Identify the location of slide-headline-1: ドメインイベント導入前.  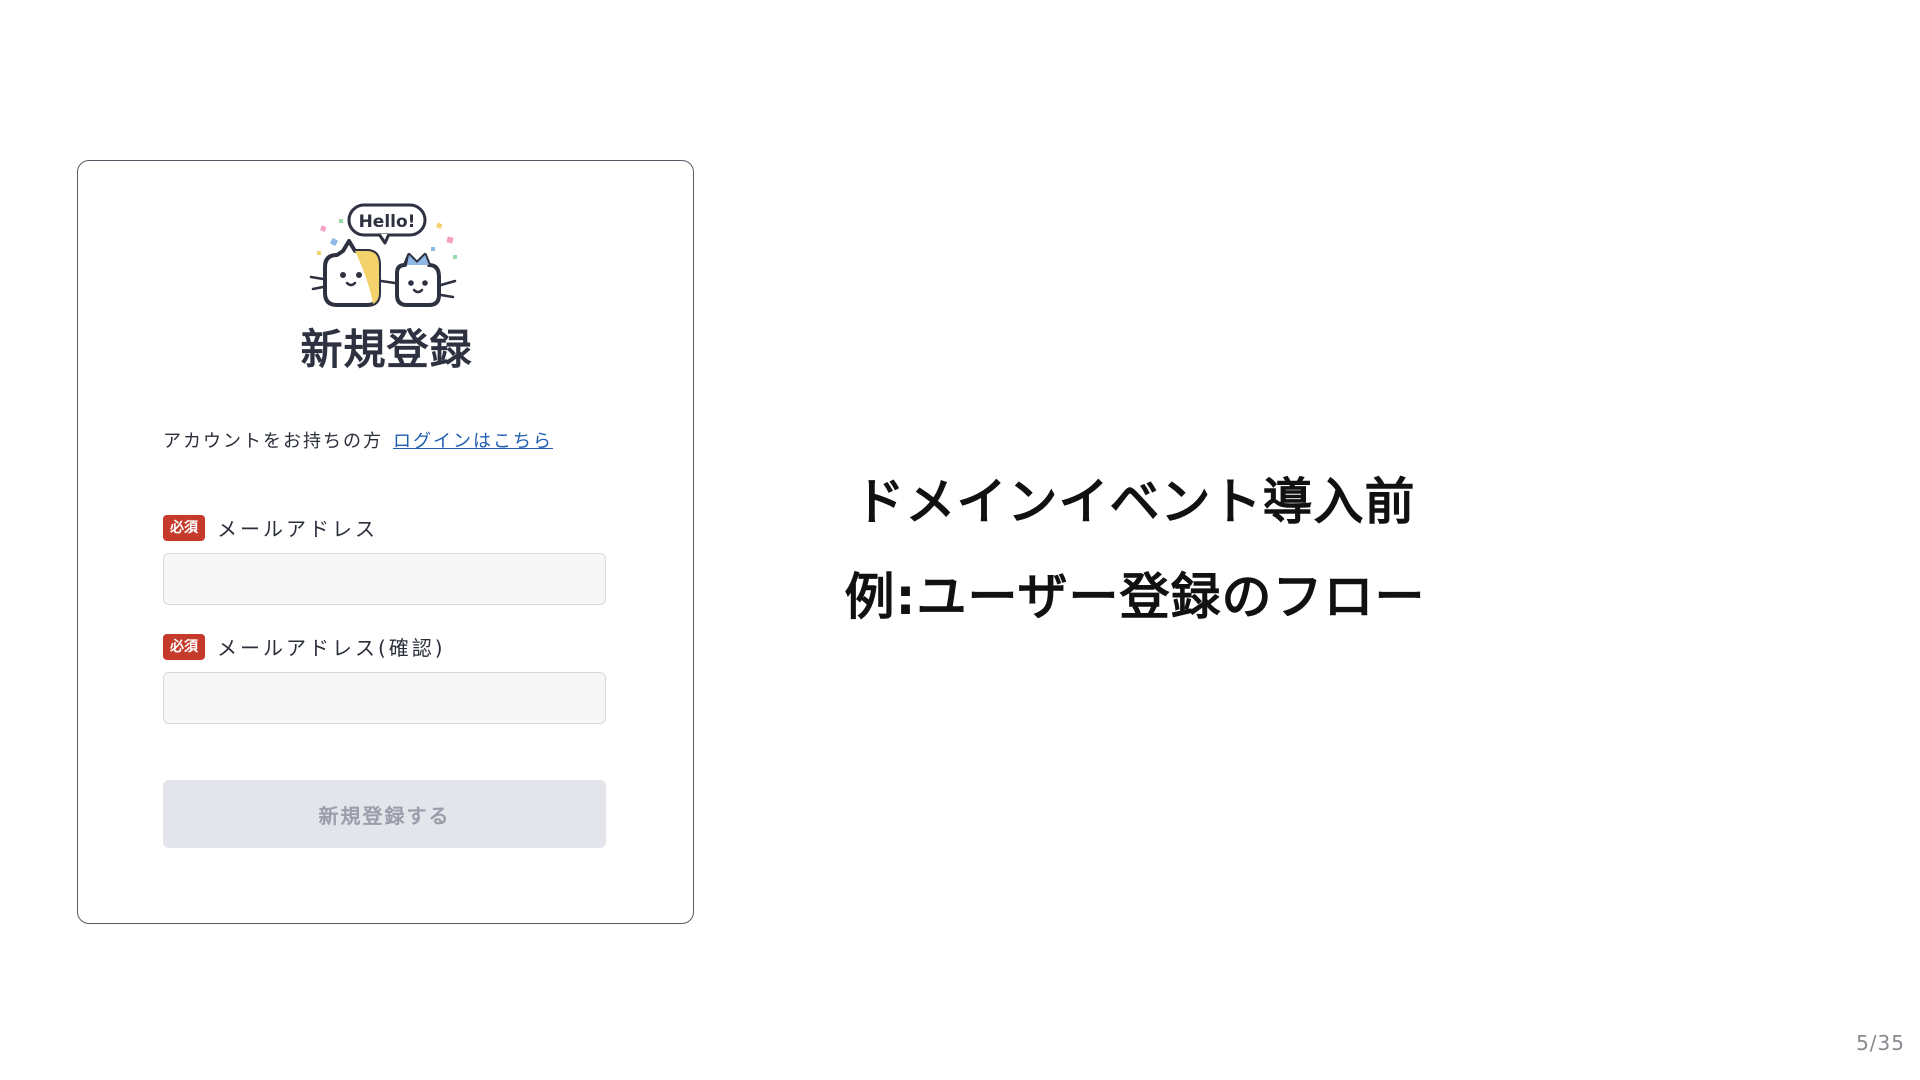
(1135, 502).